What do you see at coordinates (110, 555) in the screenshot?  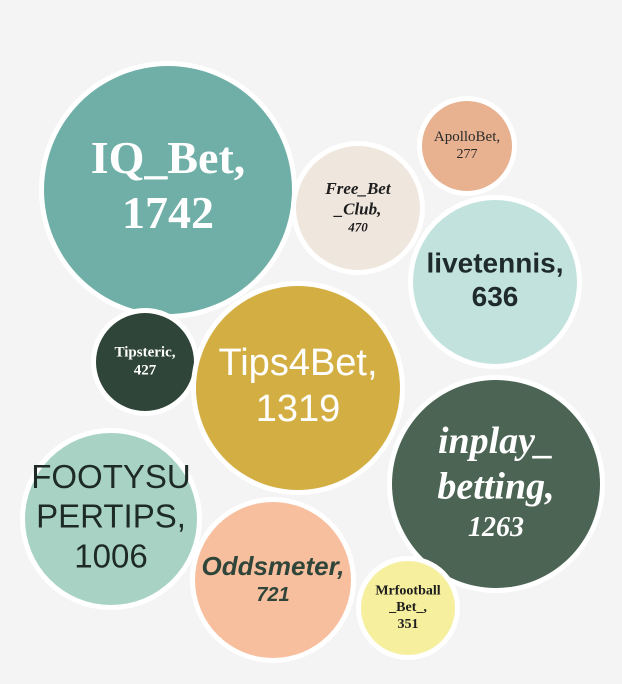 I see `bubble-value: 1006` at bounding box center [110, 555].